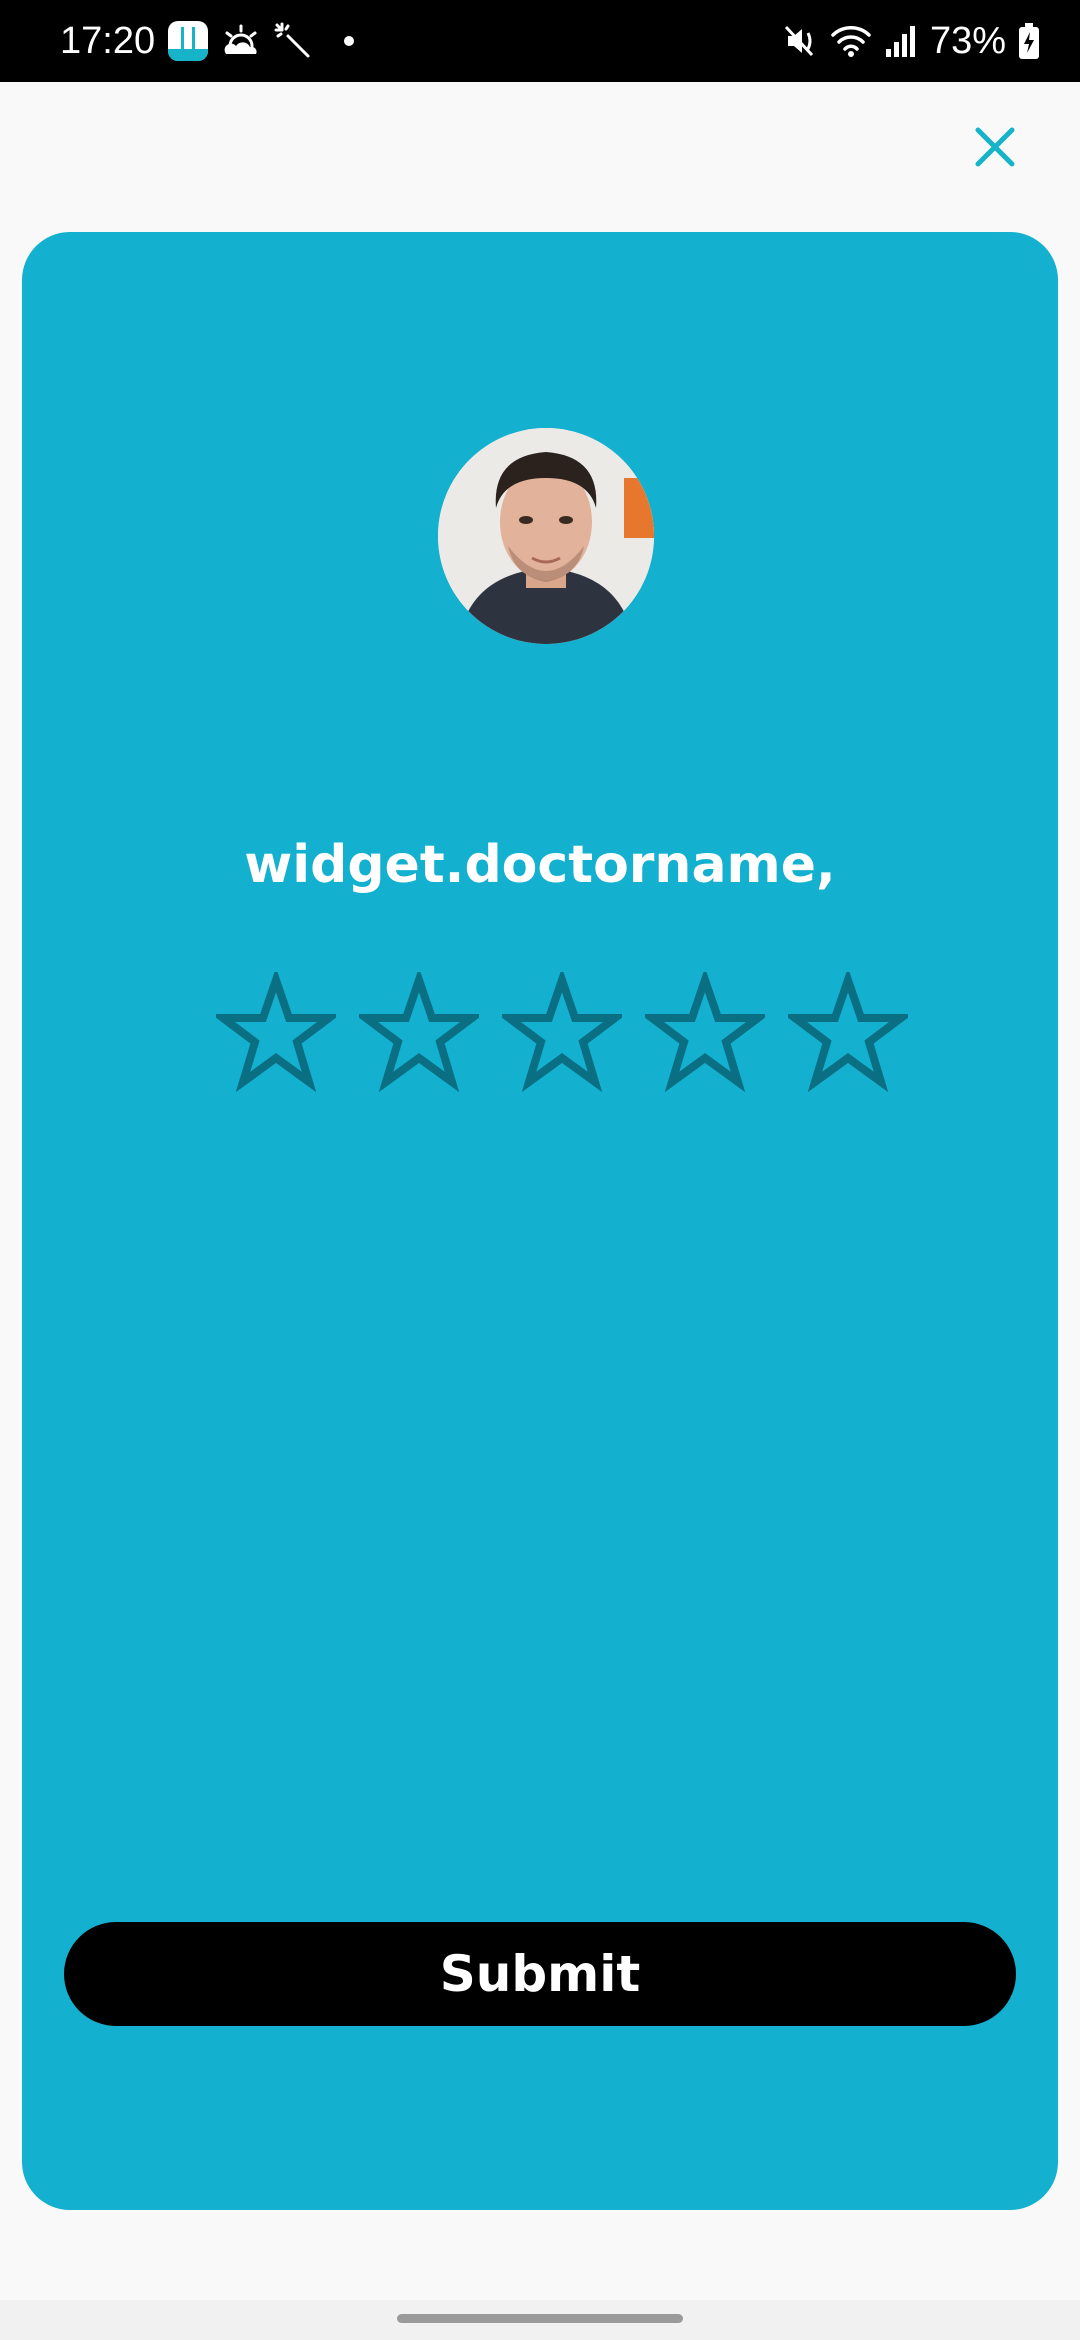 The image size is (1080, 2340). Describe the element at coordinates (276, 1032) in the screenshot. I see `star-1-icon` at that location.